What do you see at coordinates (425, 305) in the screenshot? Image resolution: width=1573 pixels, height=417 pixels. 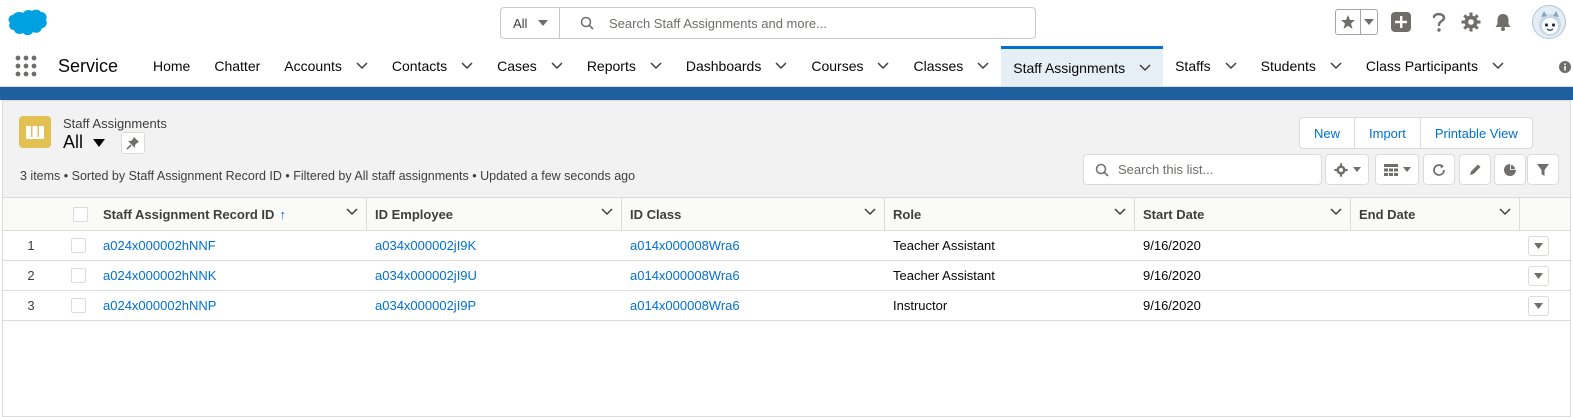 I see `employee-link: a034x000002jI9P` at bounding box center [425, 305].